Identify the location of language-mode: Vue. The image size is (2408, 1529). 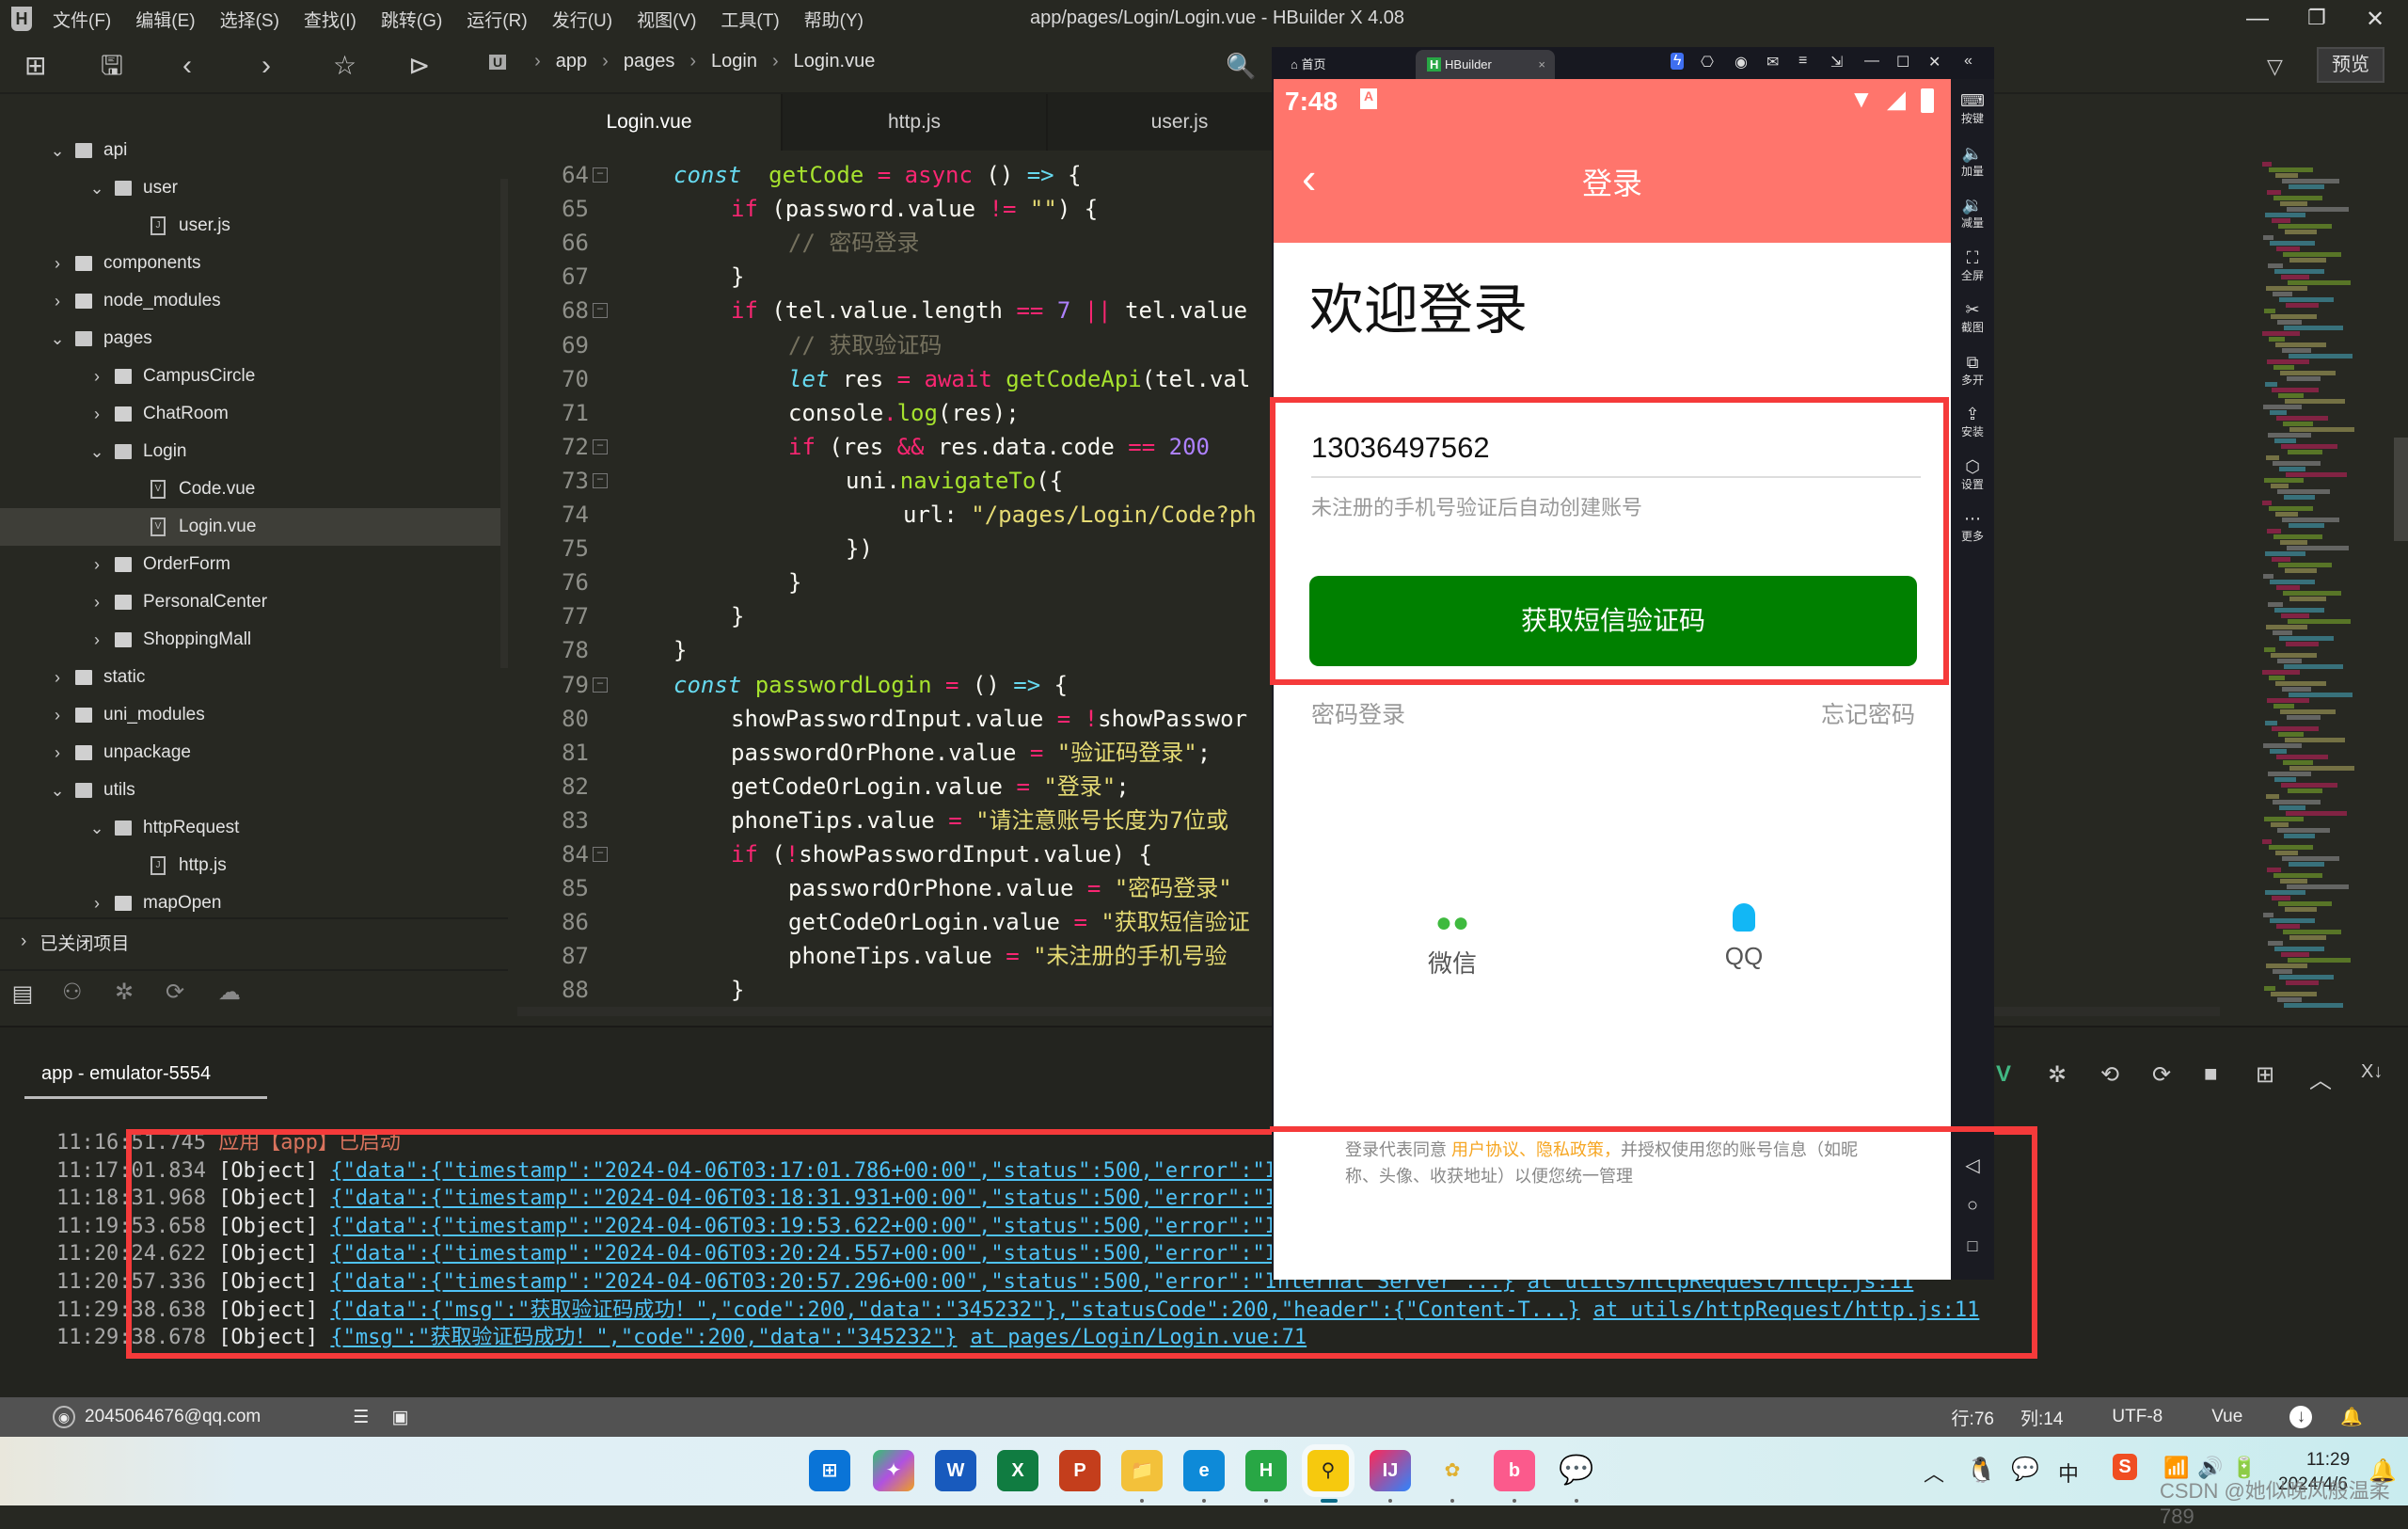
(2227, 1417).